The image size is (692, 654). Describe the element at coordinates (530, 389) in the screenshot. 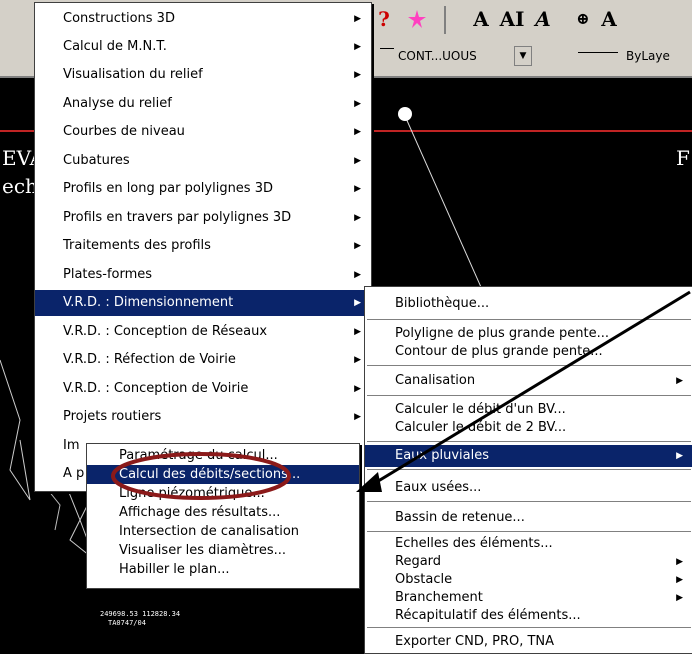

I see `annotation-arrow` at that location.